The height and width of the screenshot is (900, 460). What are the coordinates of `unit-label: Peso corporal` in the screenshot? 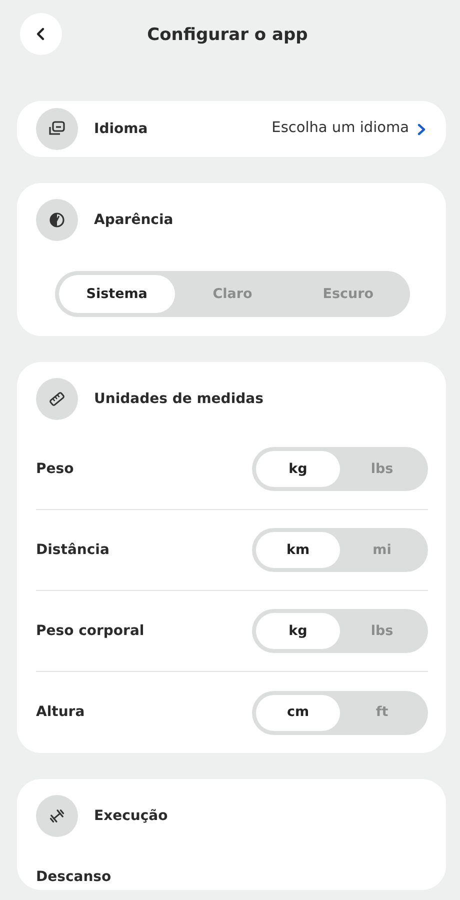 It's located at (90, 631).